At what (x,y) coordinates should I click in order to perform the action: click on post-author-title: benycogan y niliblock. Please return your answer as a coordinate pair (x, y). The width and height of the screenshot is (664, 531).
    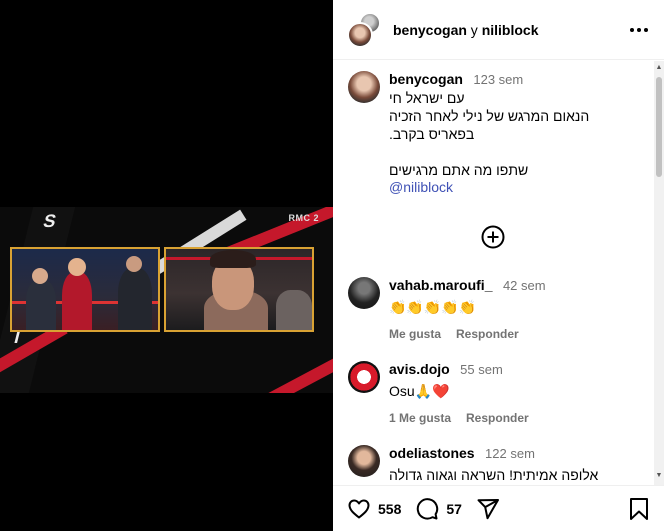
    Looking at the image, I should click on (465, 30).